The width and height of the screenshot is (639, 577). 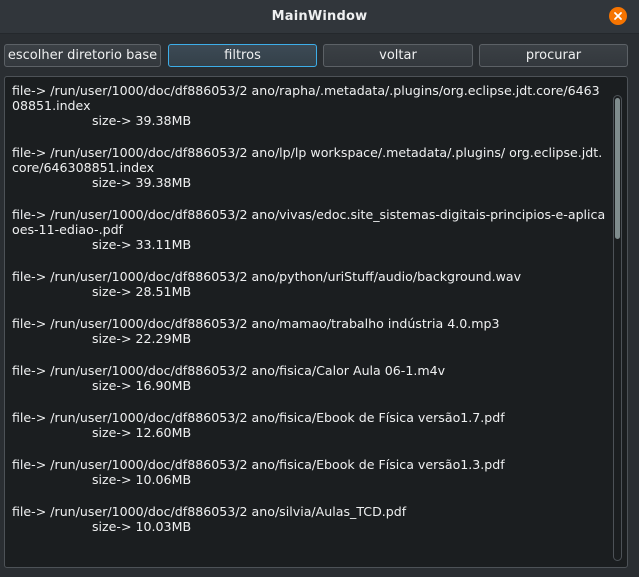 I want to click on close-button, so click(x=618, y=16).